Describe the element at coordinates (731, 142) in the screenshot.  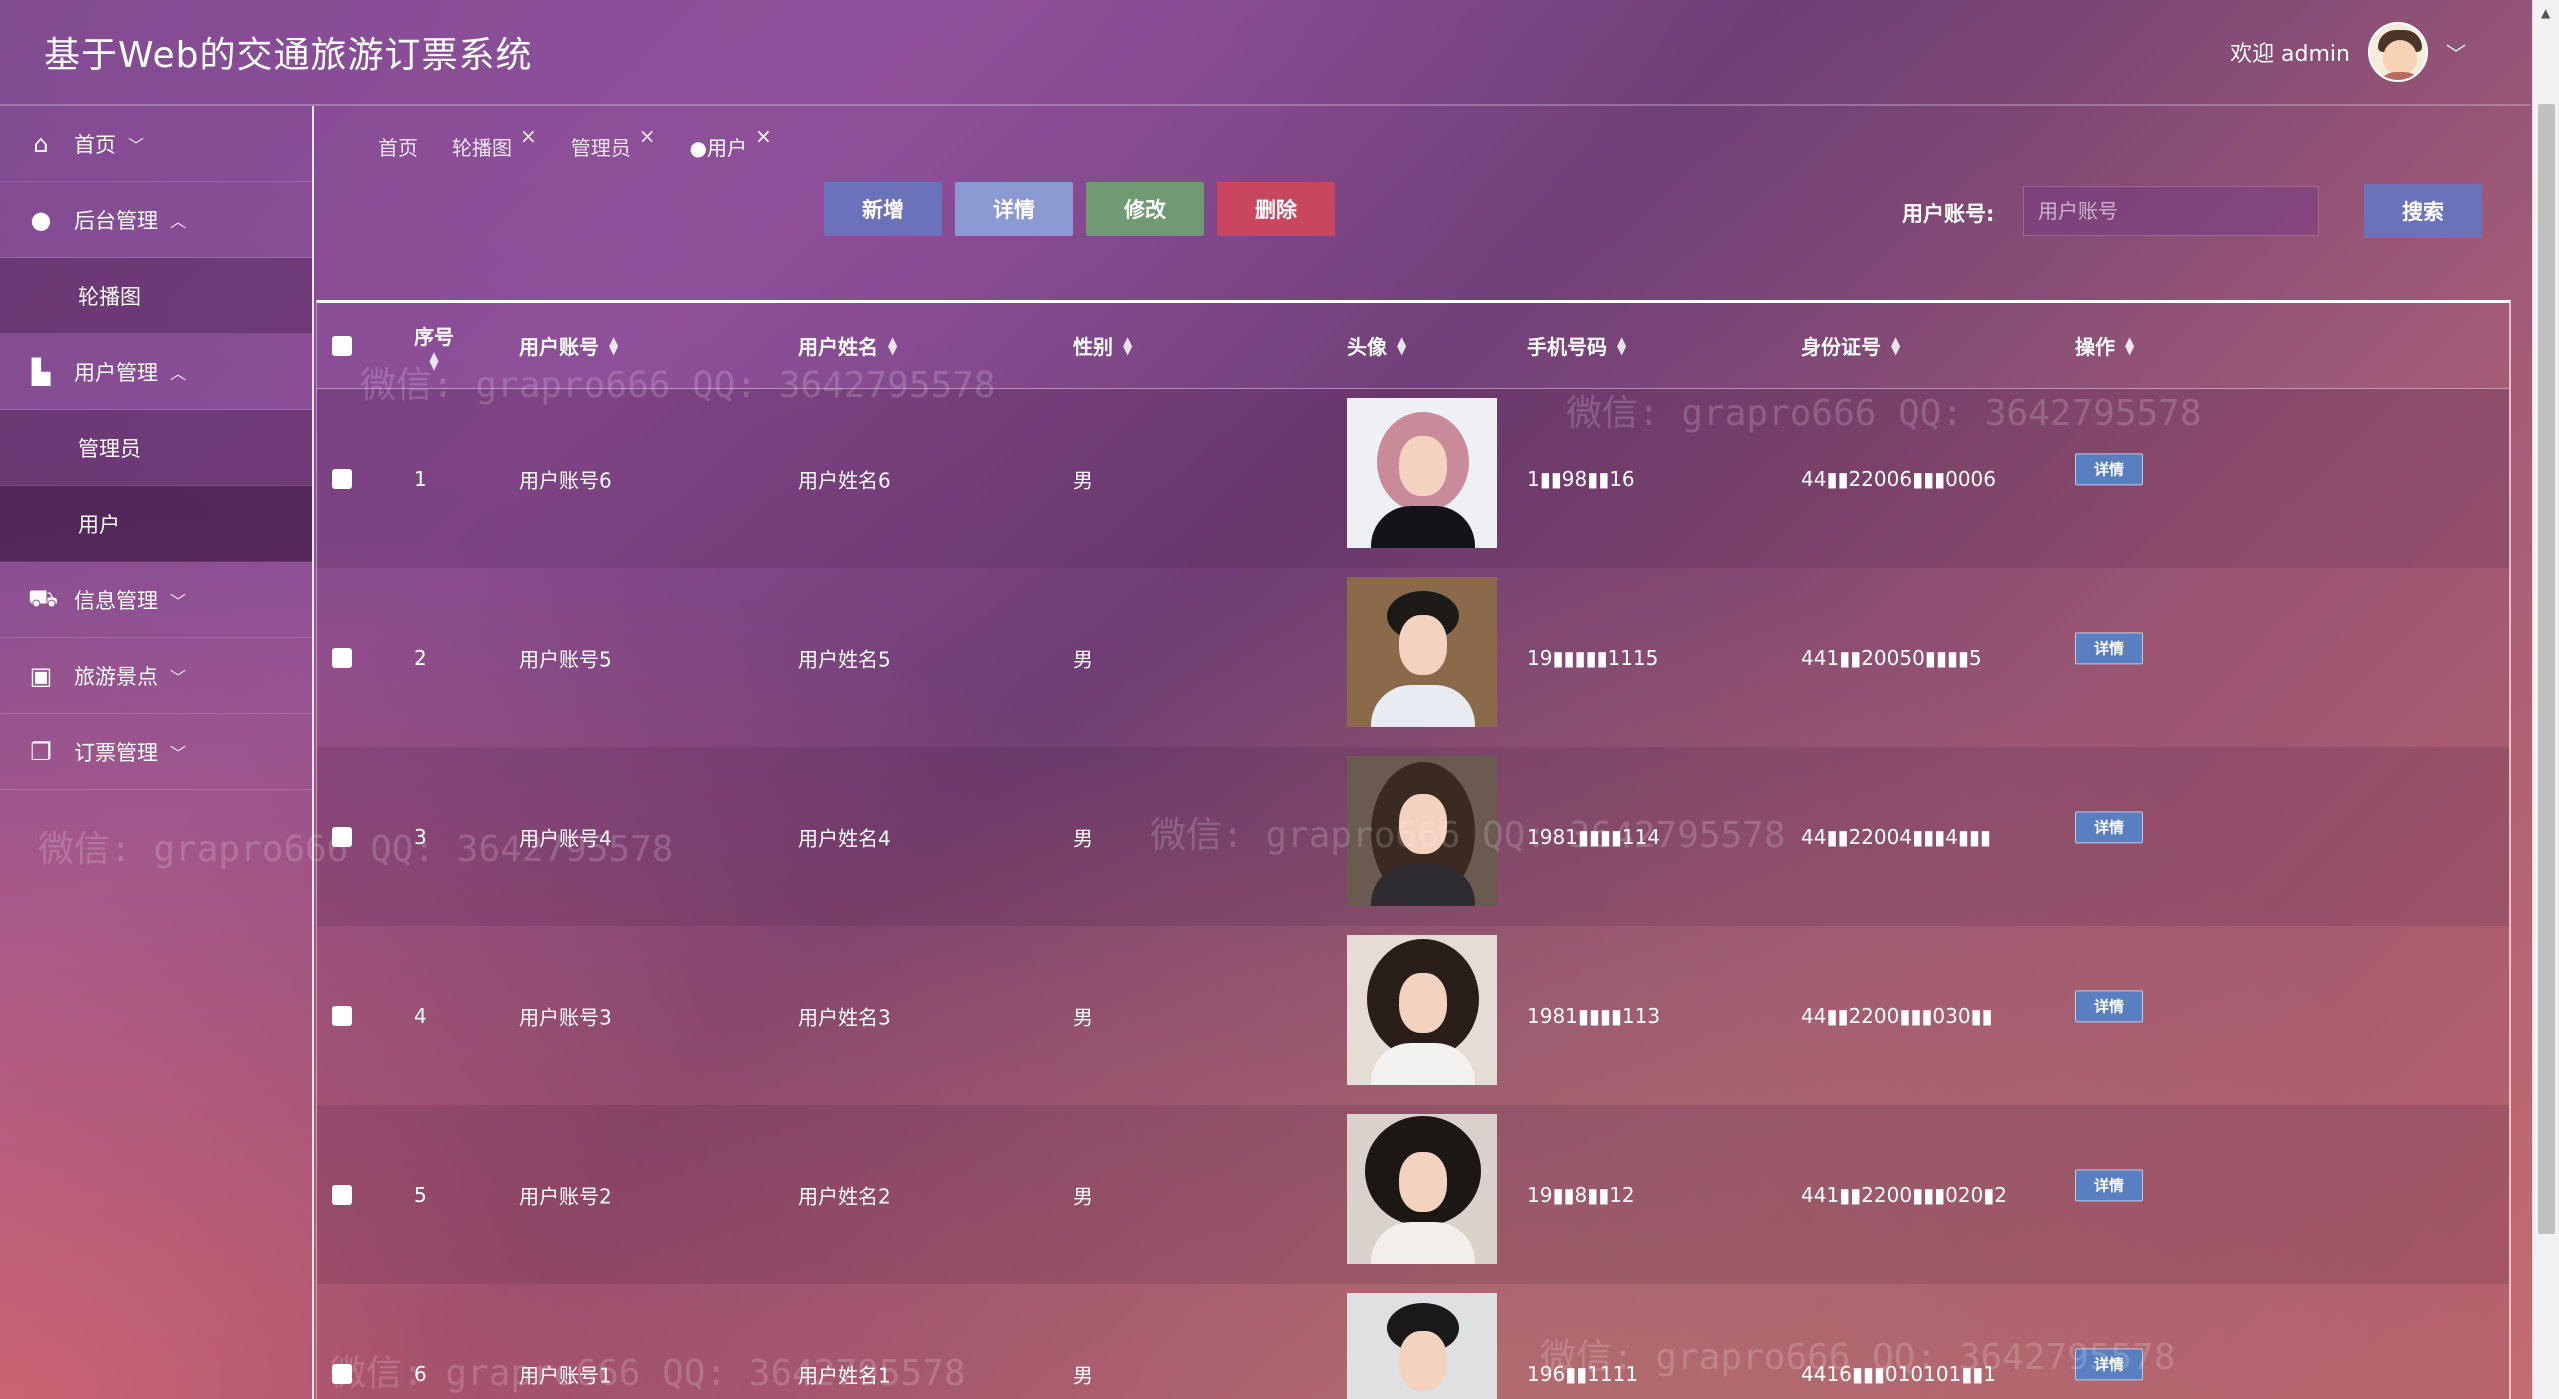
I see `tab-user: ●用户 ×` at that location.